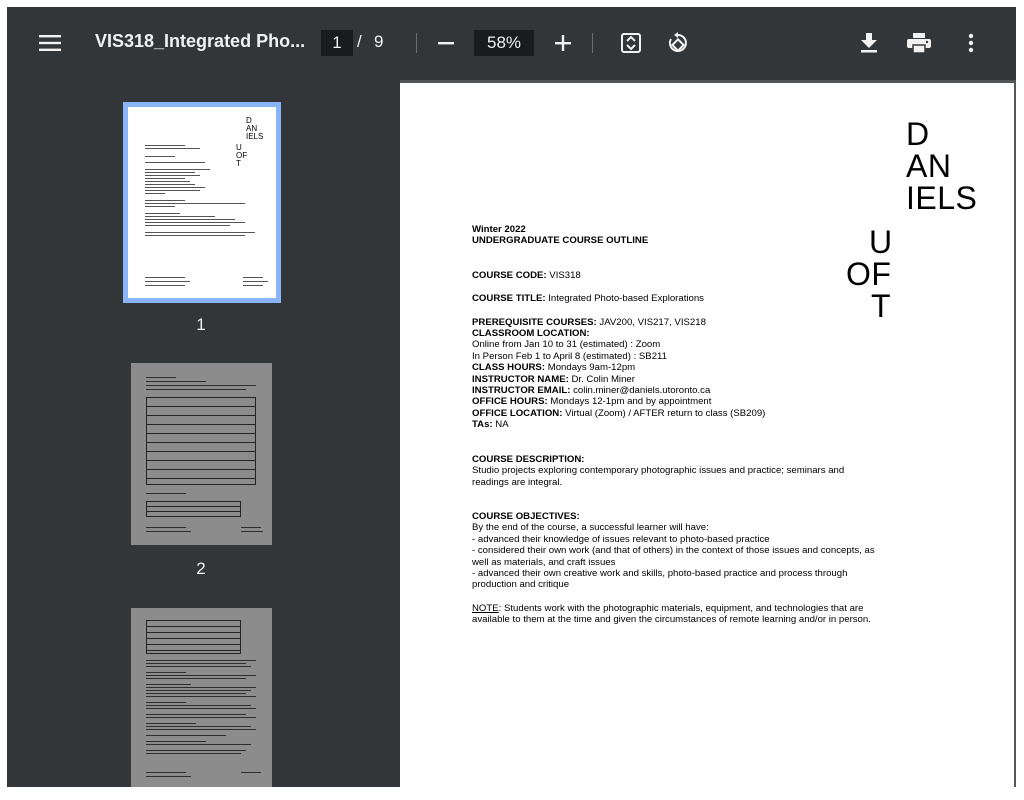  I want to click on more-vert-icon, so click(971, 43).